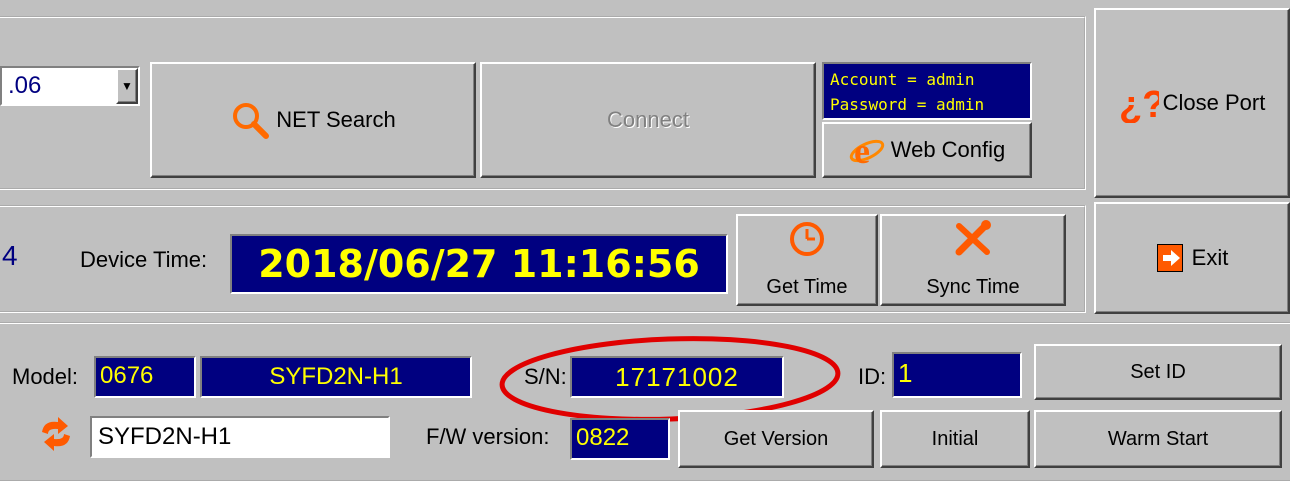 Image resolution: width=1290 pixels, height=482 pixels. What do you see at coordinates (927, 91) in the screenshot?
I see `credentials-box: Account = admin Password = admin` at bounding box center [927, 91].